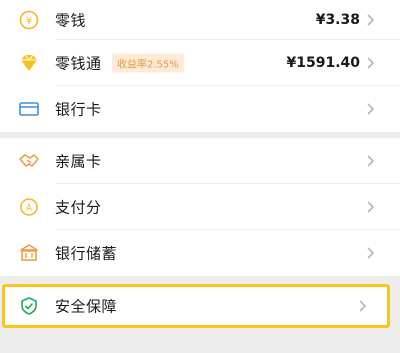 The image size is (400, 353). I want to click on change-label: 零钱, so click(71, 20).